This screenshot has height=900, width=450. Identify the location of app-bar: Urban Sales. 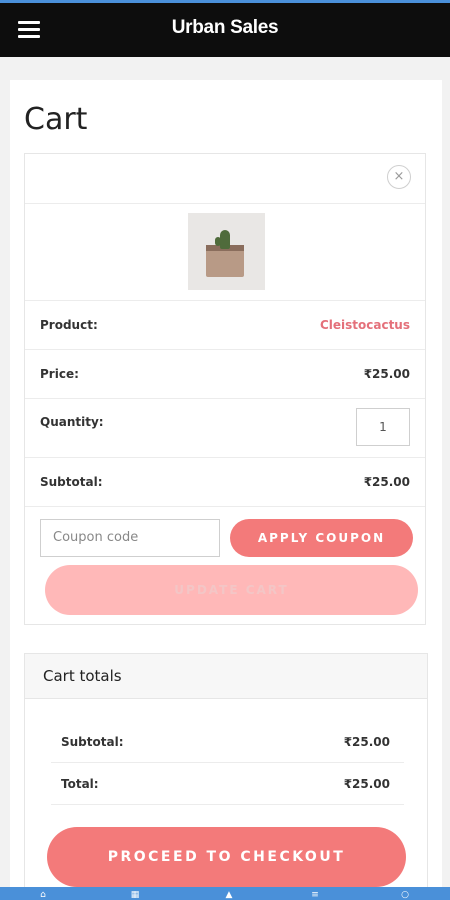
(225, 30).